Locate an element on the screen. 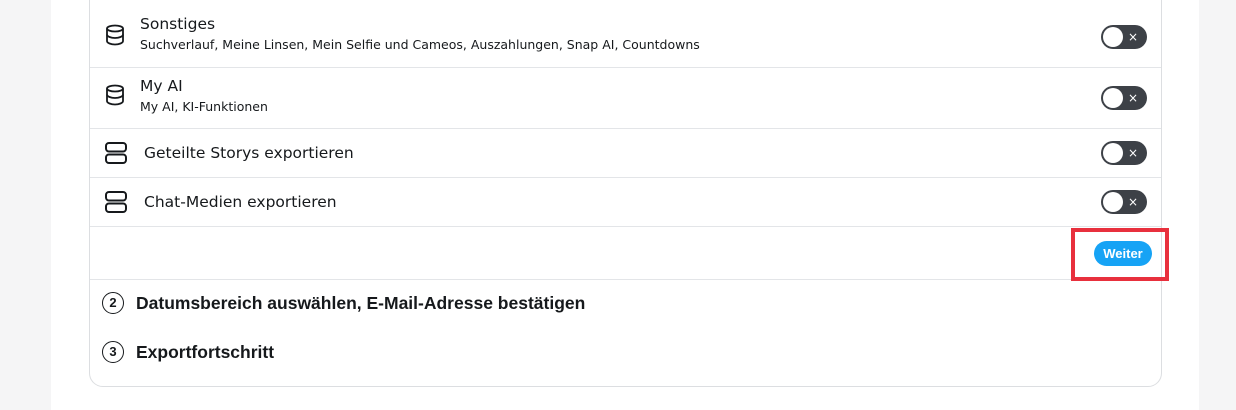 This screenshot has height=410, width=1236. step-title: Exportfortschritt is located at coordinates (205, 351).